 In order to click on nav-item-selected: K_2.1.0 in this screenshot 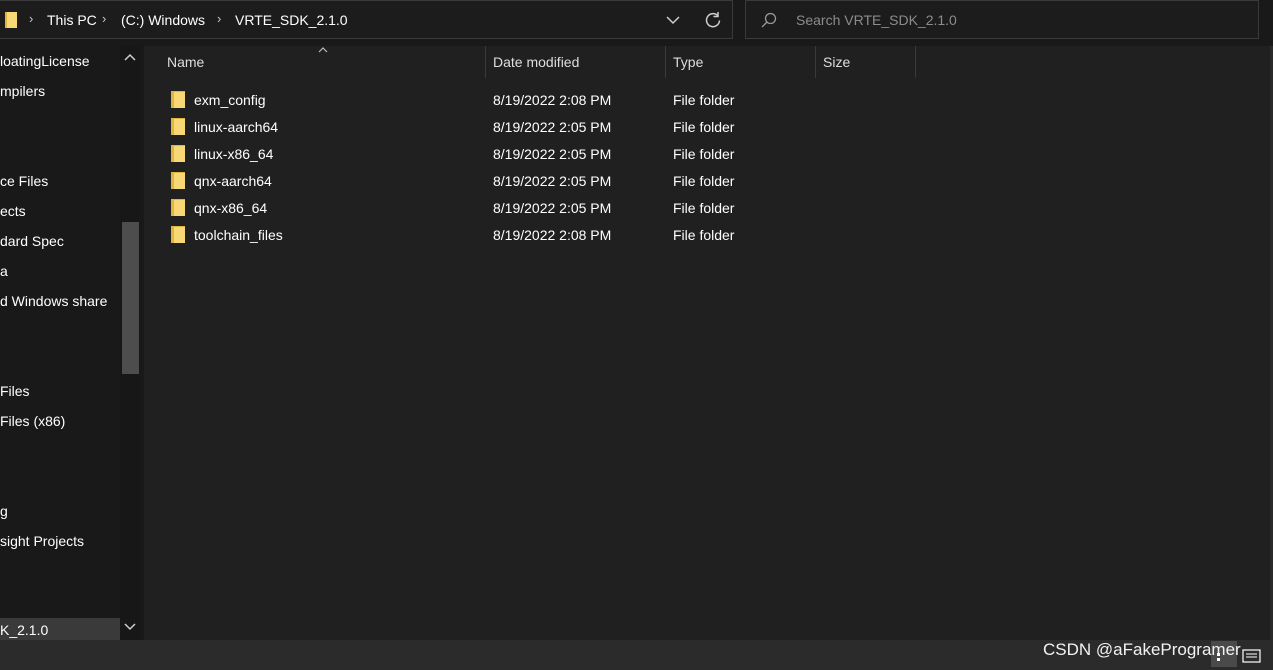, I will do `click(60, 629)`.